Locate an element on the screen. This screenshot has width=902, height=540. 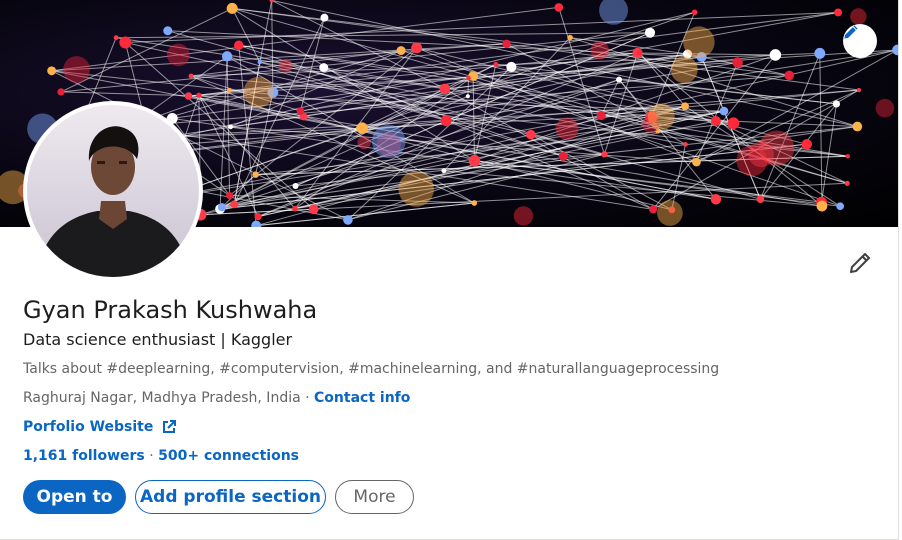
contact-info-link: Contact info is located at coordinates (362, 398).